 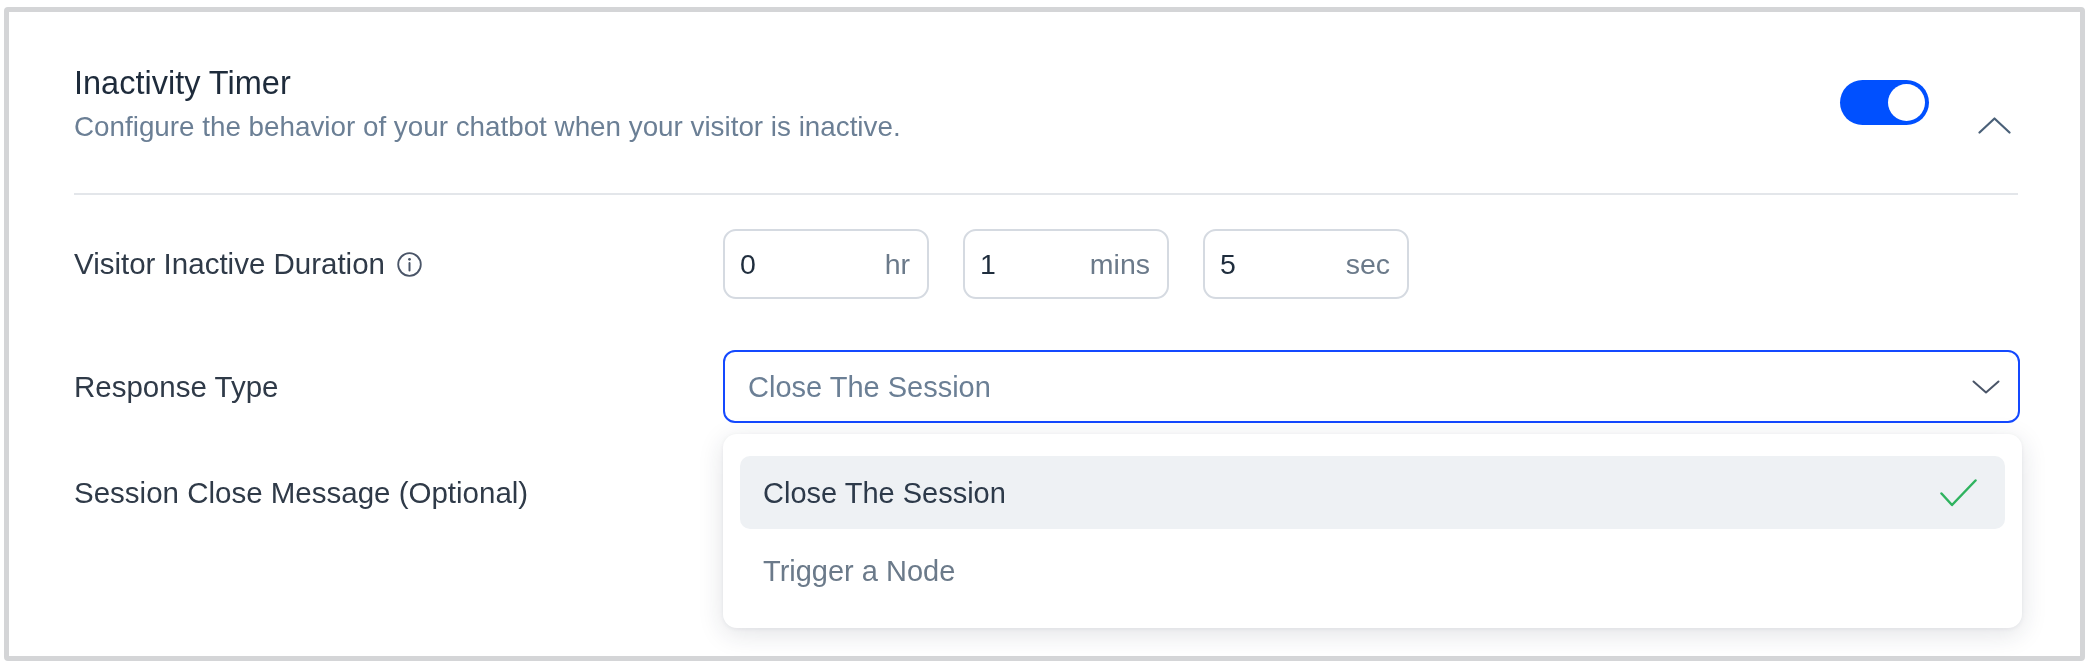 I want to click on chevron-up-icon, so click(x=1994, y=125).